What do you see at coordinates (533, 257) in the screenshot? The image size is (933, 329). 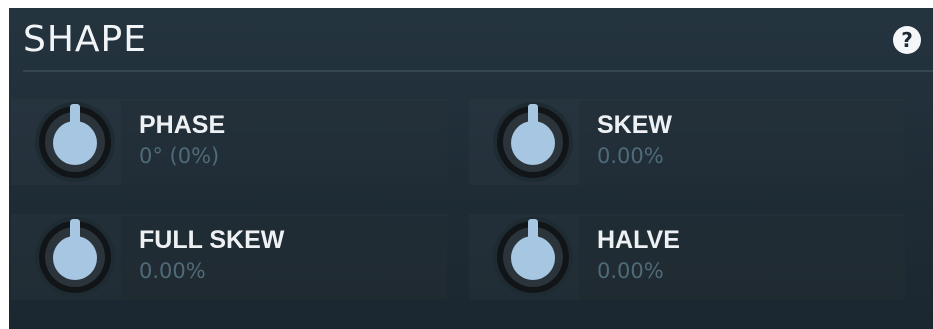 I see `halve-knob` at bounding box center [533, 257].